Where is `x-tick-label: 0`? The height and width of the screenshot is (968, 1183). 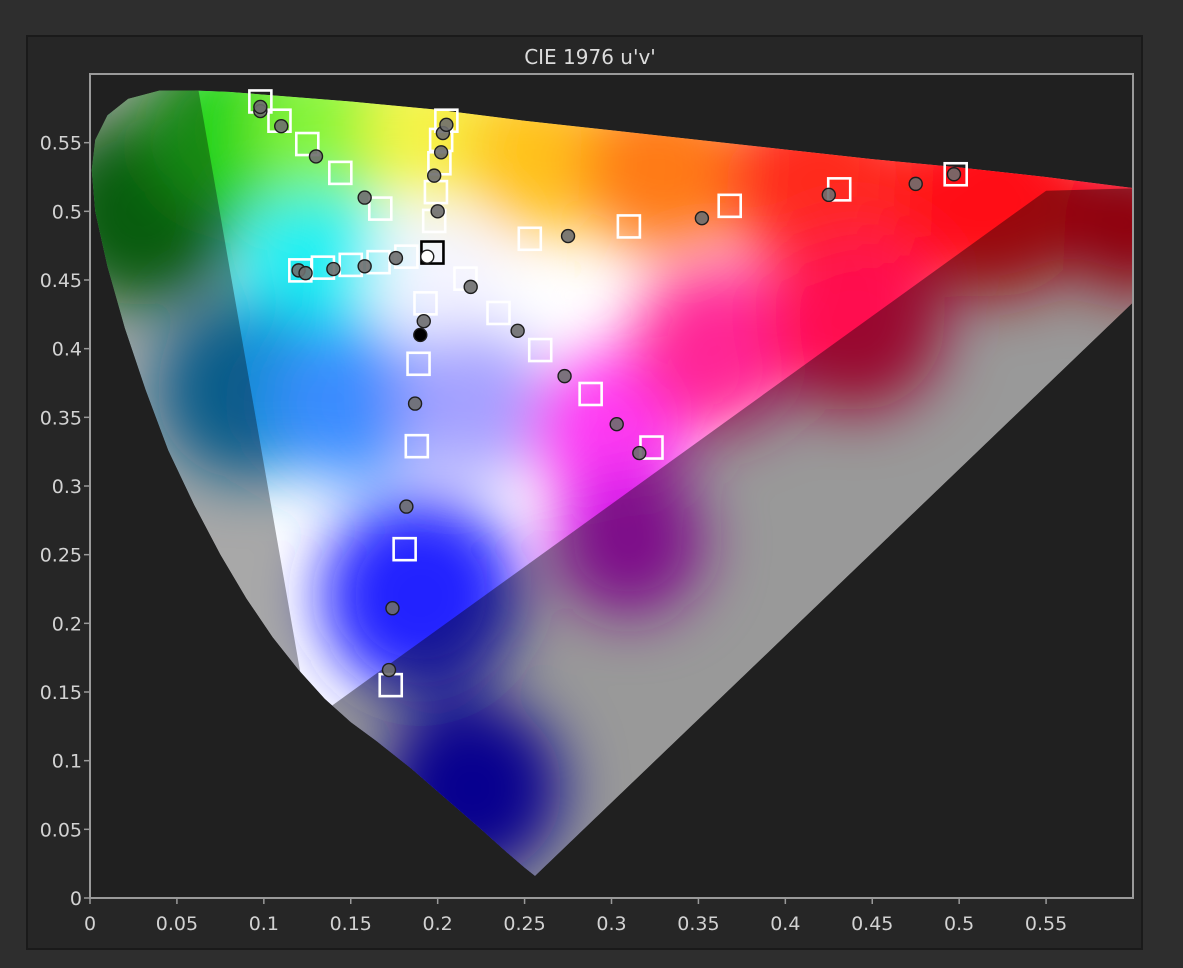
x-tick-label: 0 is located at coordinates (90, 924).